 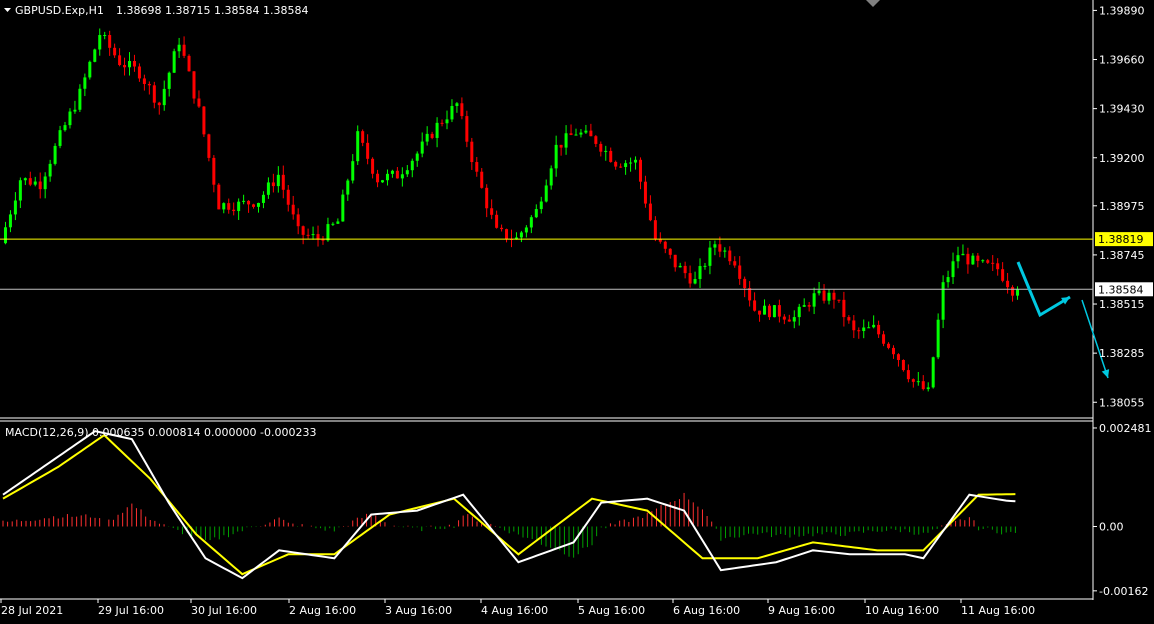 What do you see at coordinates (59, 10) in the screenshot?
I see `symbol-label: GBPUSD.Exp,H1` at bounding box center [59, 10].